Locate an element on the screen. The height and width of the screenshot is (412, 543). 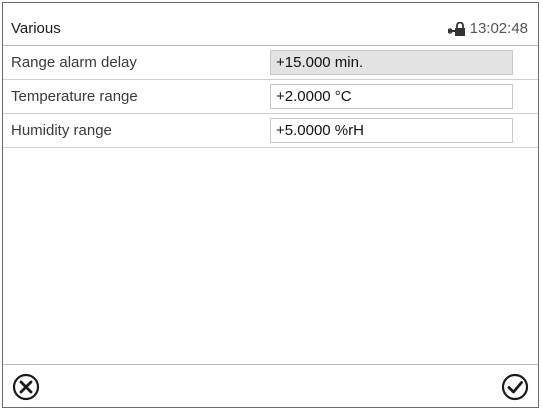
cancel-icon is located at coordinates (26, 387).